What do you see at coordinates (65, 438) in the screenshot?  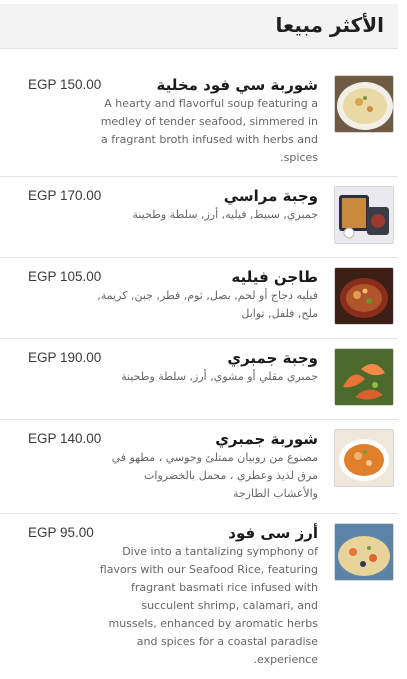 I see `item-price: EGP 140.00` at bounding box center [65, 438].